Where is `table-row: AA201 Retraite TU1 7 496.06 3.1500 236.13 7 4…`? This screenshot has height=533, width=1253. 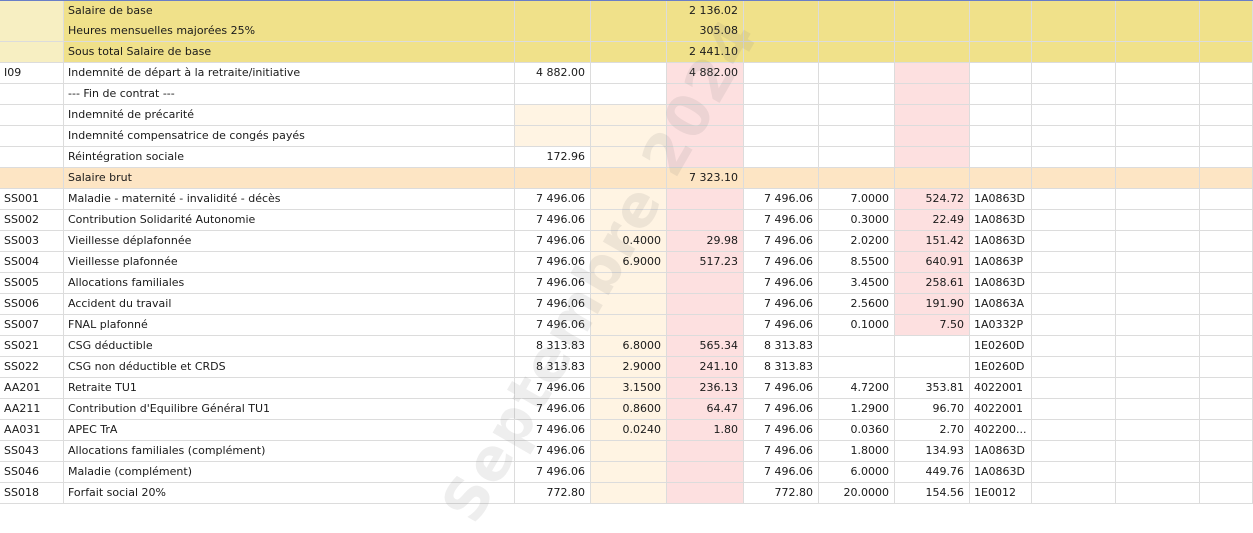 table-row: AA201 Retraite TU1 7 496.06 3.1500 236.13 7 4… is located at coordinates (626, 388).